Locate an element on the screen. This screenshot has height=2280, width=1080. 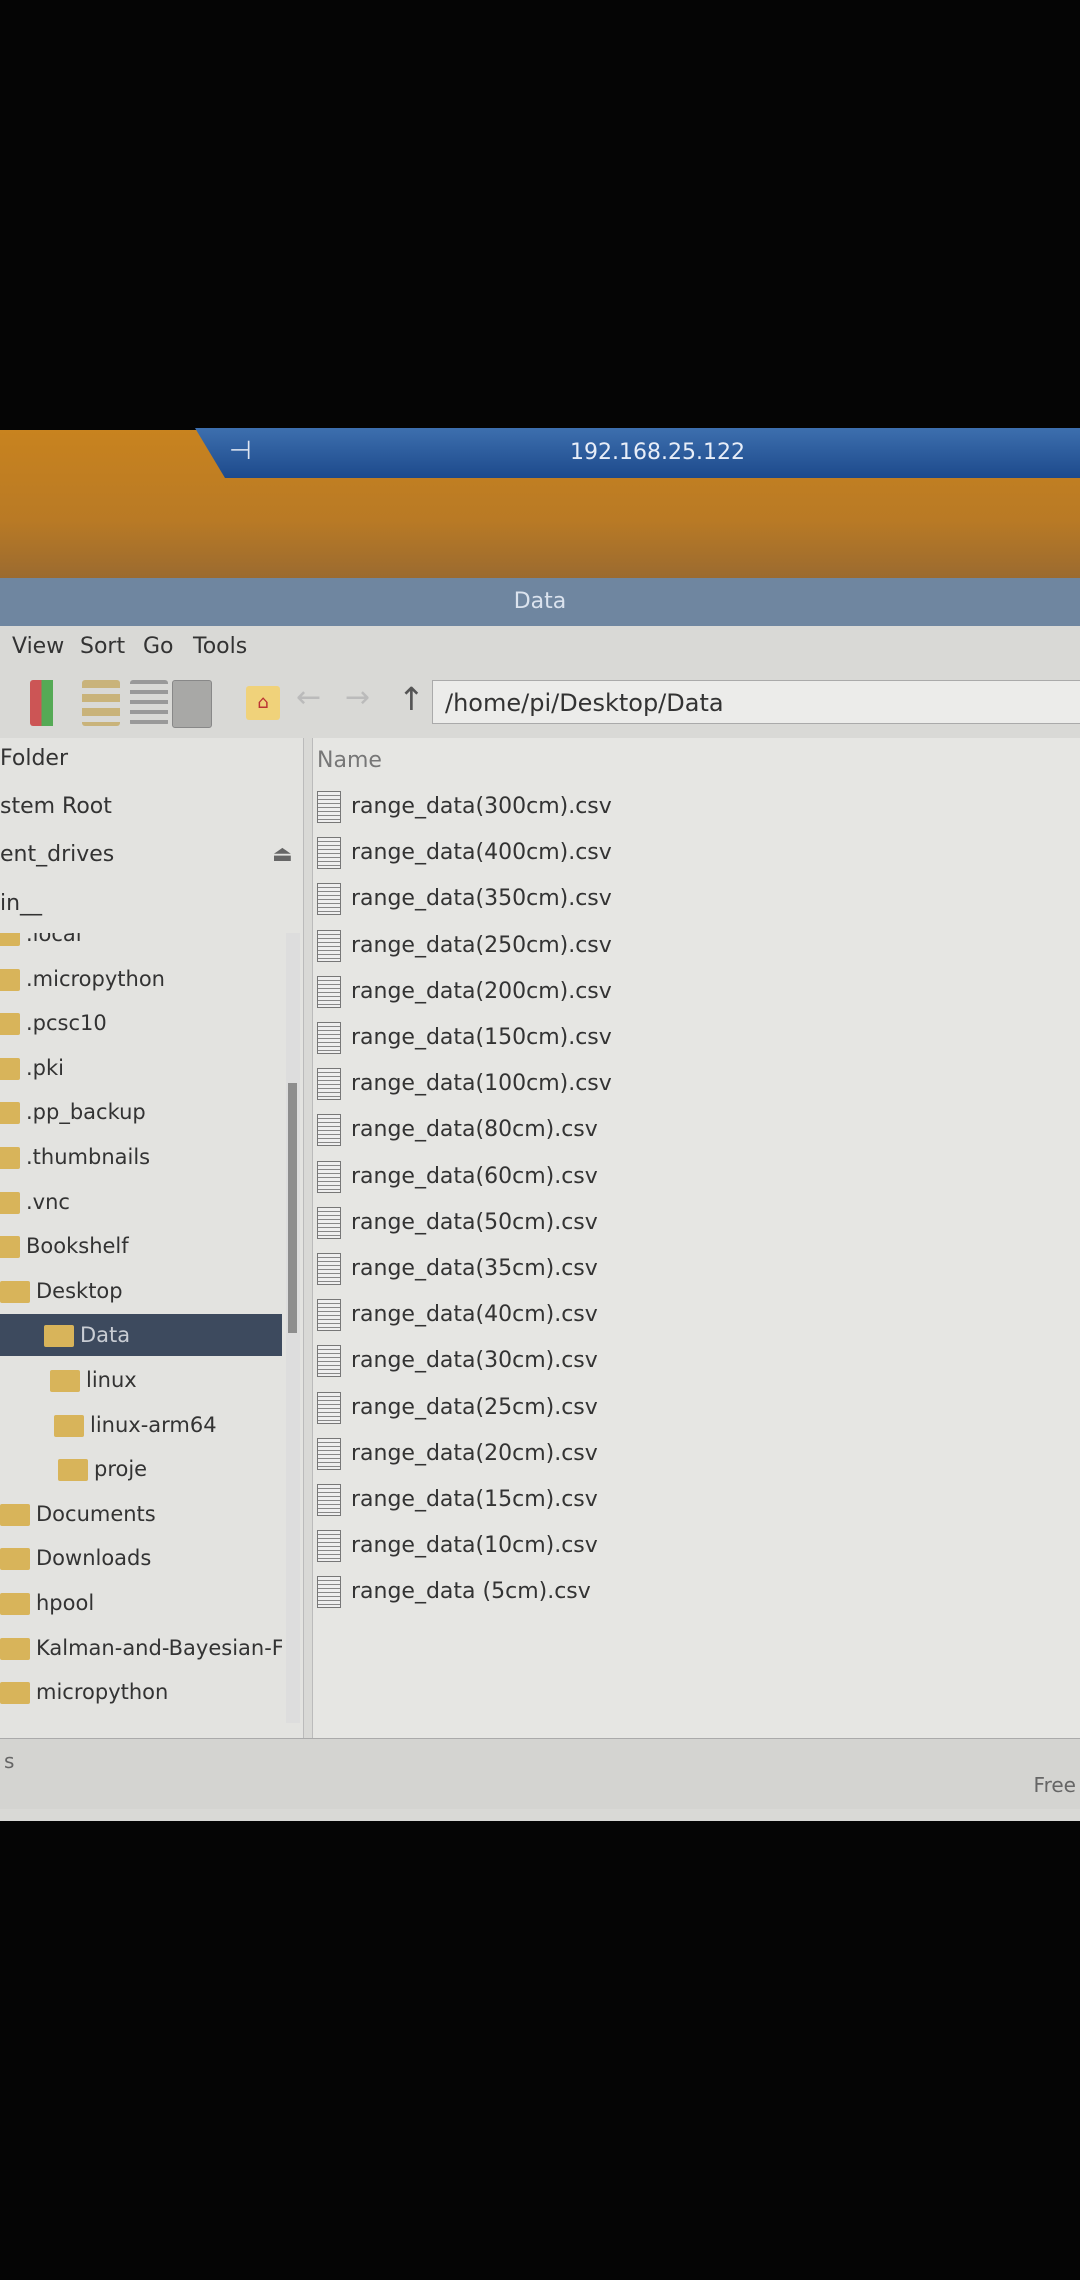
tree-item: .pcsc10 is located at coordinates (141, 1023).